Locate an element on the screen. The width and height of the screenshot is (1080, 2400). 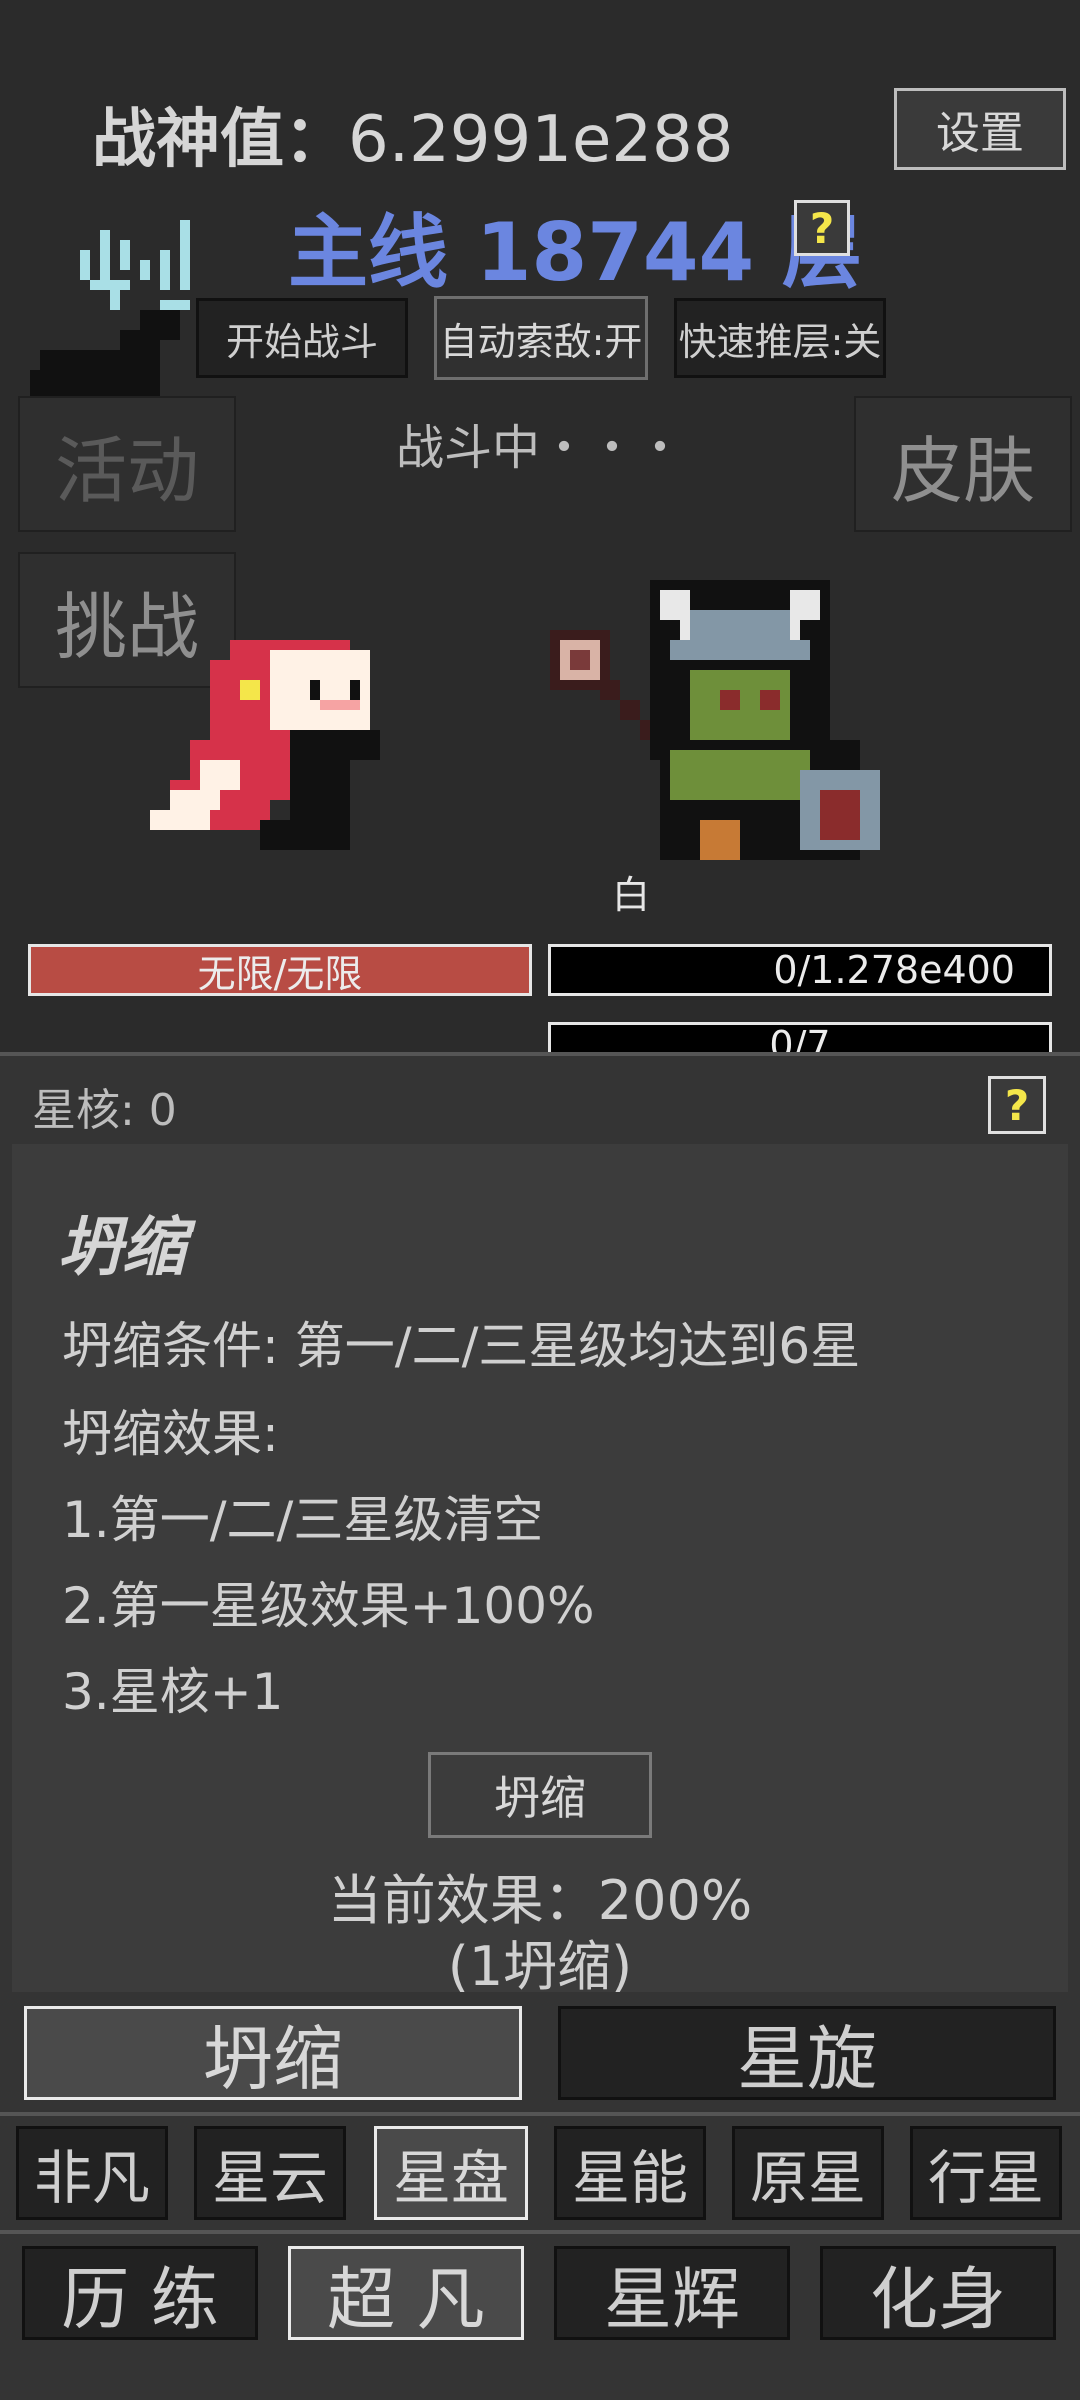
fast-push-toggle: 快速推层:关 is located at coordinates (780, 338).